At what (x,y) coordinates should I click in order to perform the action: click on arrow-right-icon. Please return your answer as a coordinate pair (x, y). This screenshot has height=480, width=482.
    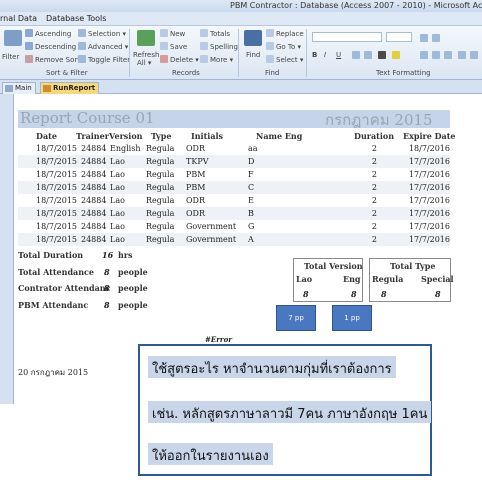
    Looking at the image, I should click on (270, 46).